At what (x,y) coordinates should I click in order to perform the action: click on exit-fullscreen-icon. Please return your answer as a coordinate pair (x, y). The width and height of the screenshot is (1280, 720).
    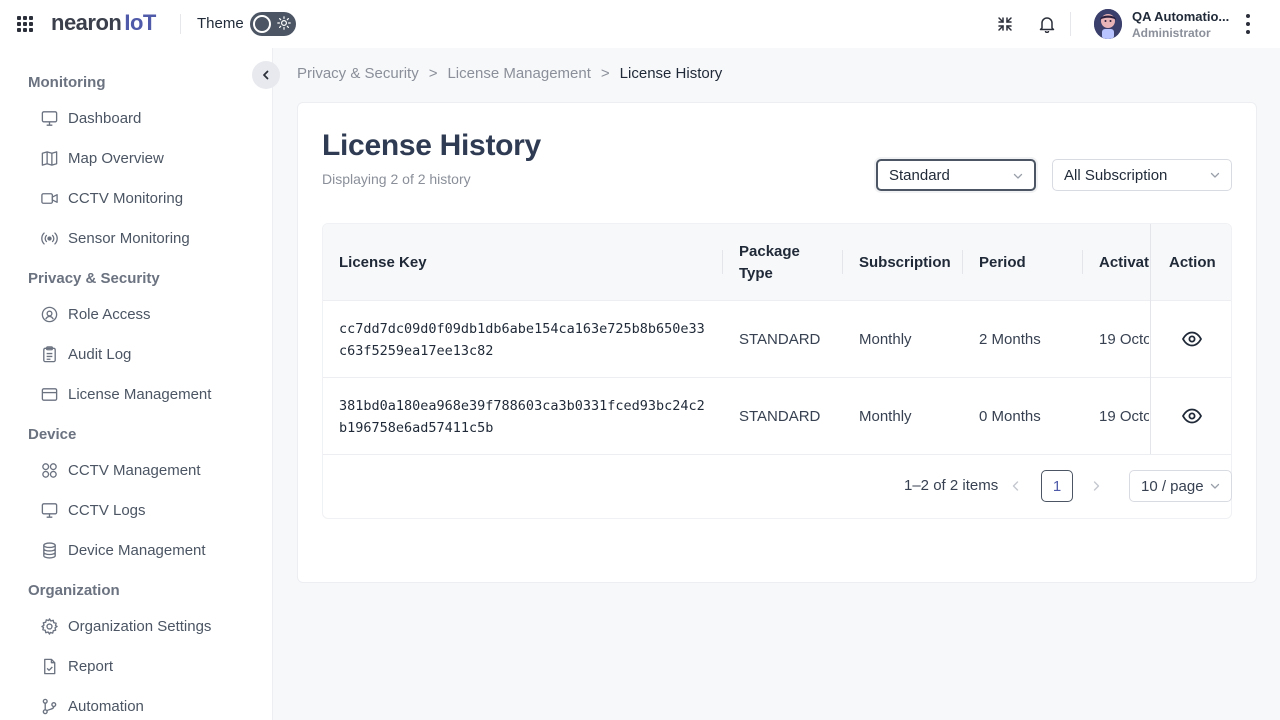
    Looking at the image, I should click on (1005, 24).